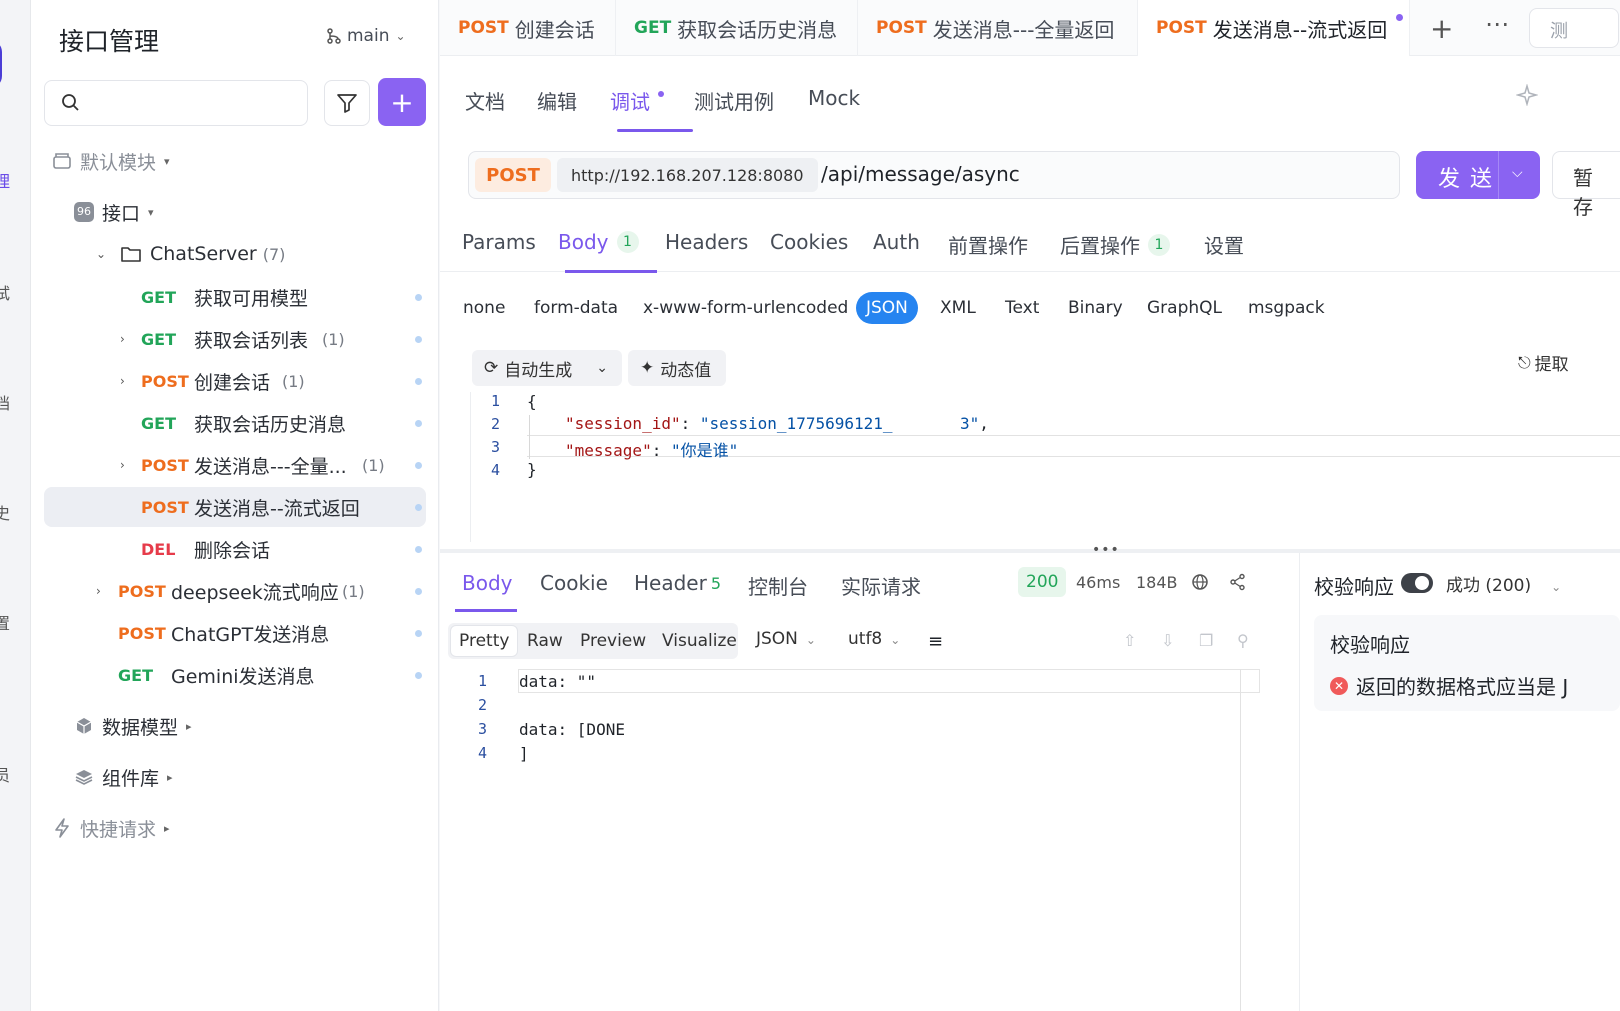 This screenshot has height=1011, width=1620. Describe the element at coordinates (142, 633) in the screenshot. I see `method-badge: POST` at that location.